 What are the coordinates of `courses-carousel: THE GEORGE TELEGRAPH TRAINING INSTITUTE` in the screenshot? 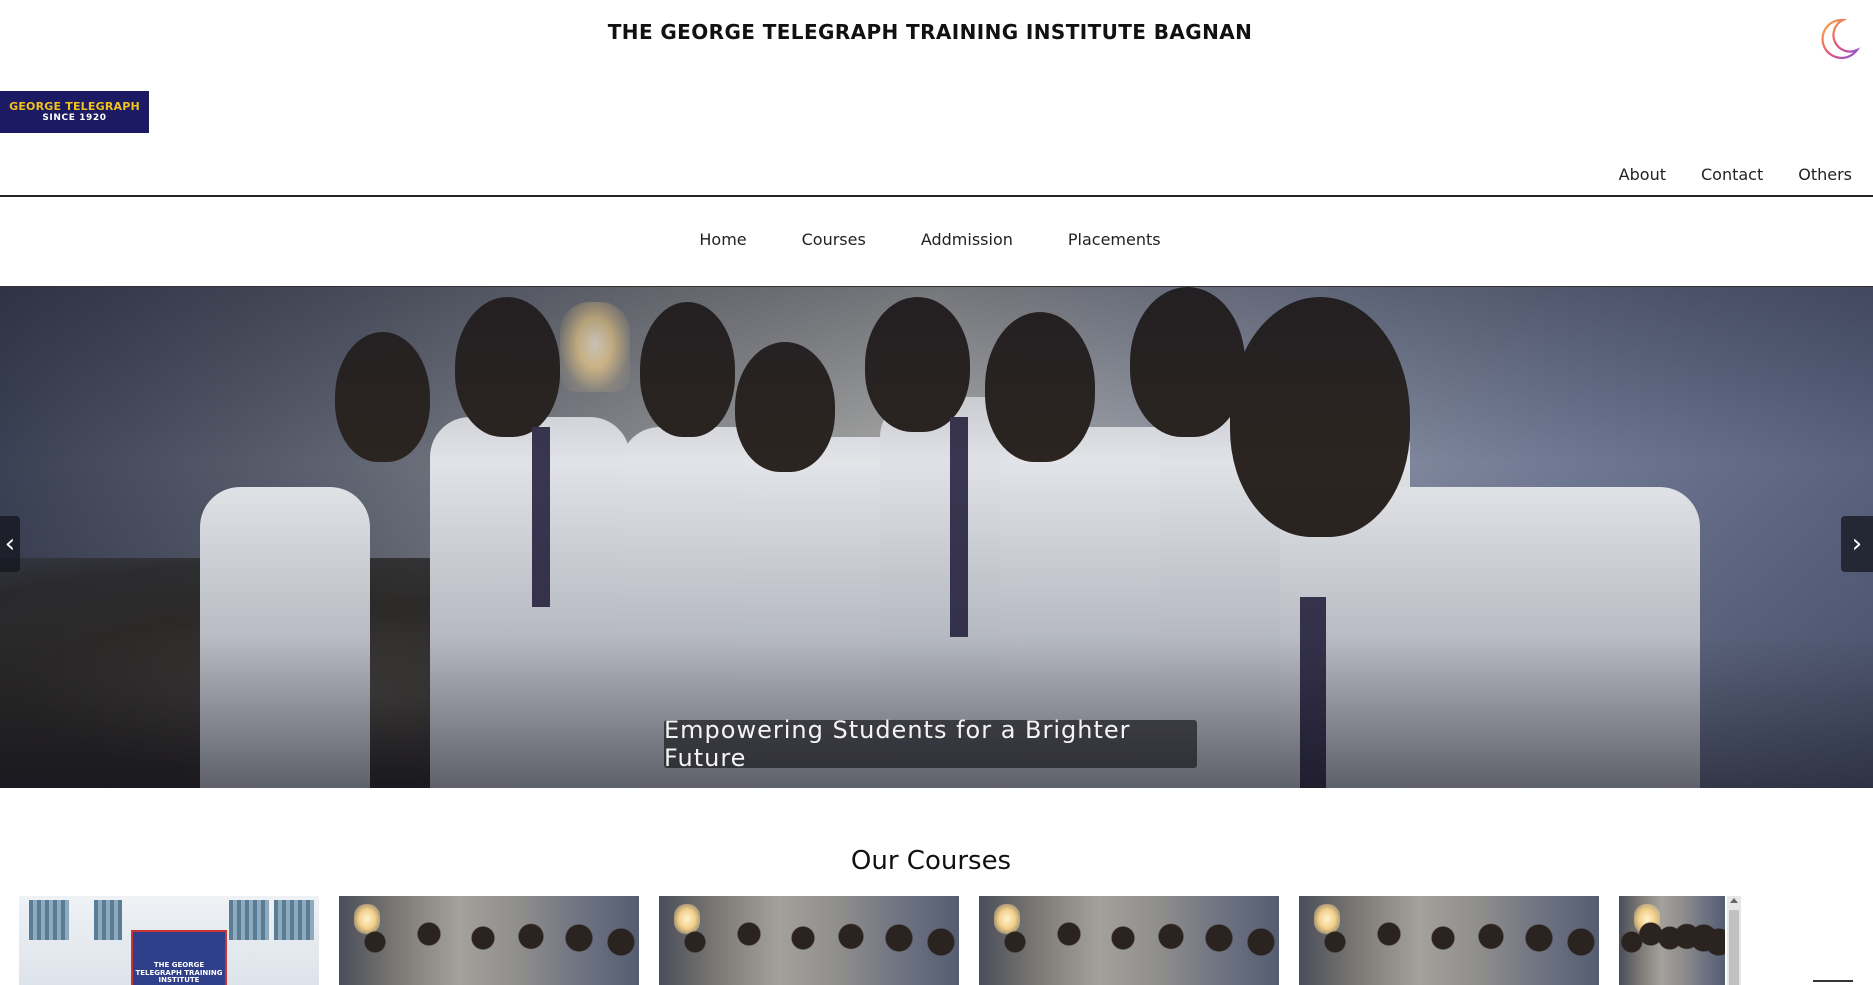 It's located at (880, 940).